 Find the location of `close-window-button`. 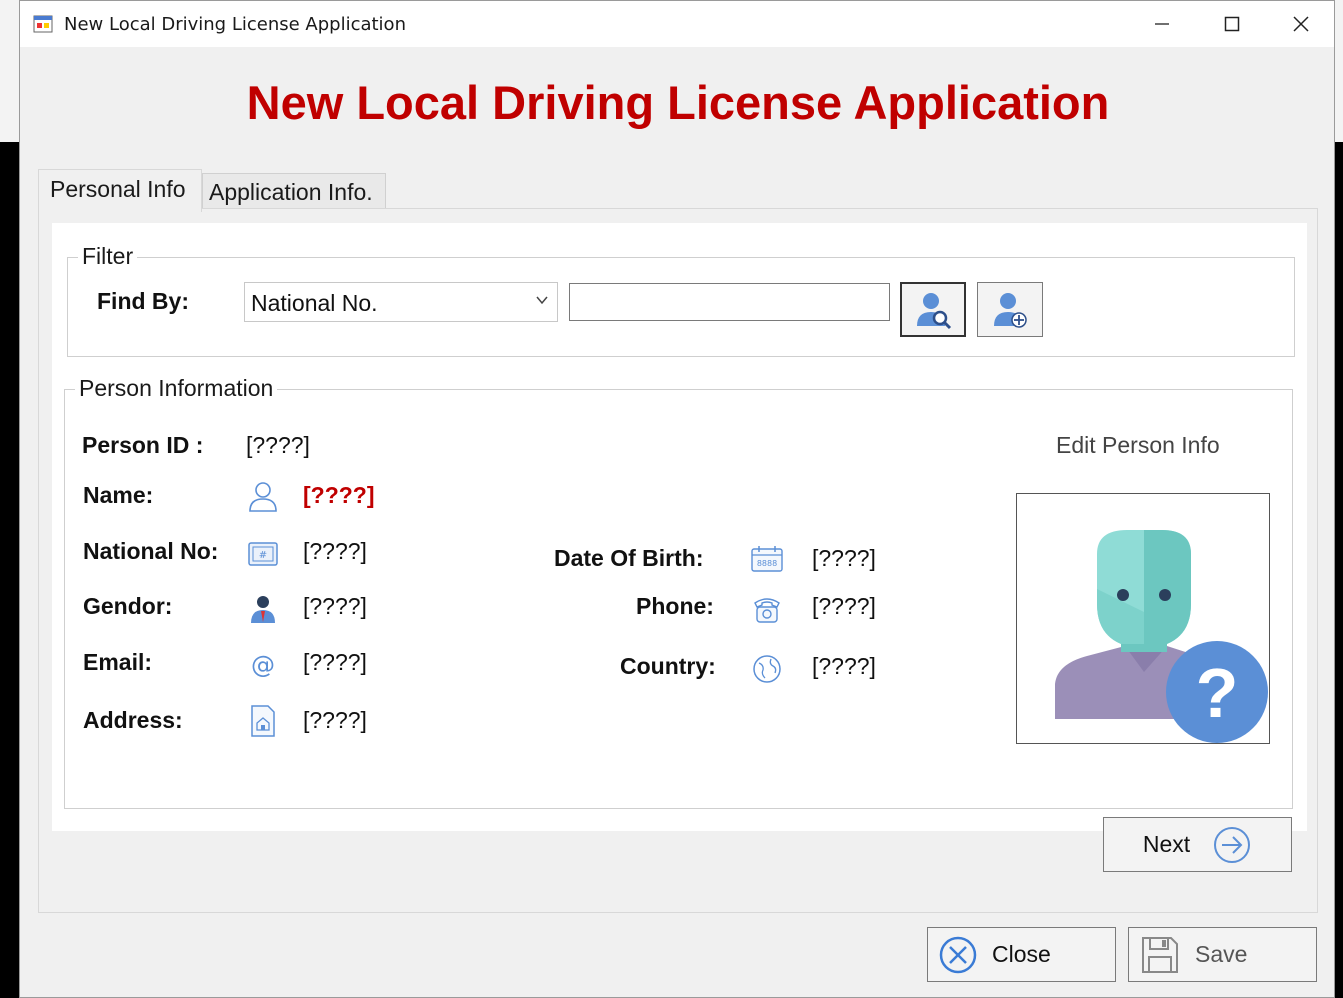

close-window-button is located at coordinates (1301, 24).